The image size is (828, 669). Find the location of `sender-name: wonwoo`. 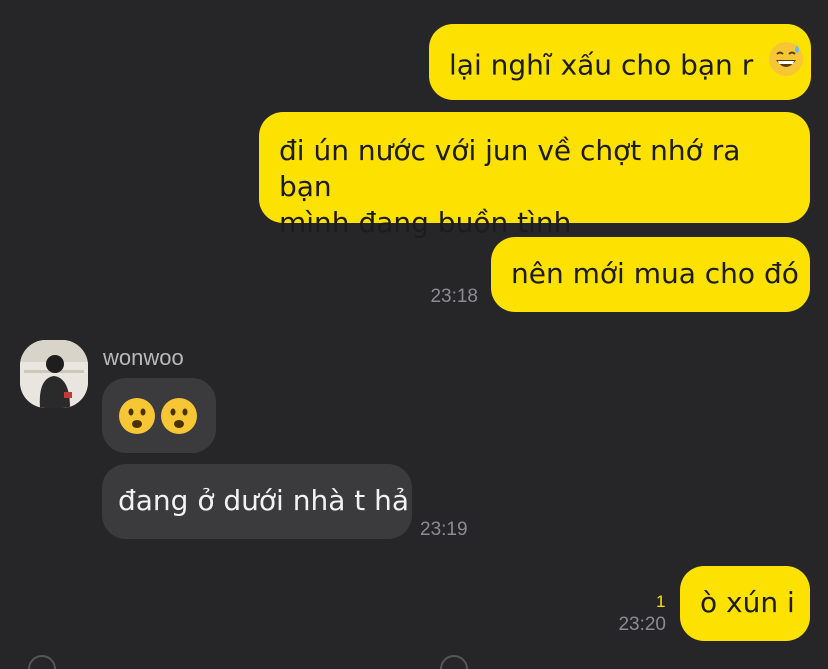

sender-name: wonwoo is located at coordinates (143, 357).